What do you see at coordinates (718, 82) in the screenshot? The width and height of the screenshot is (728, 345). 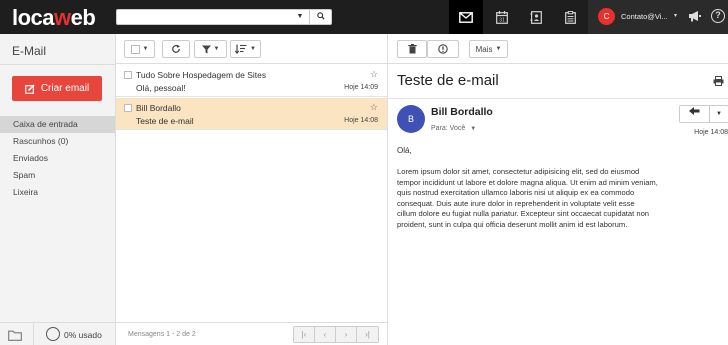 I see `print-icon` at bounding box center [718, 82].